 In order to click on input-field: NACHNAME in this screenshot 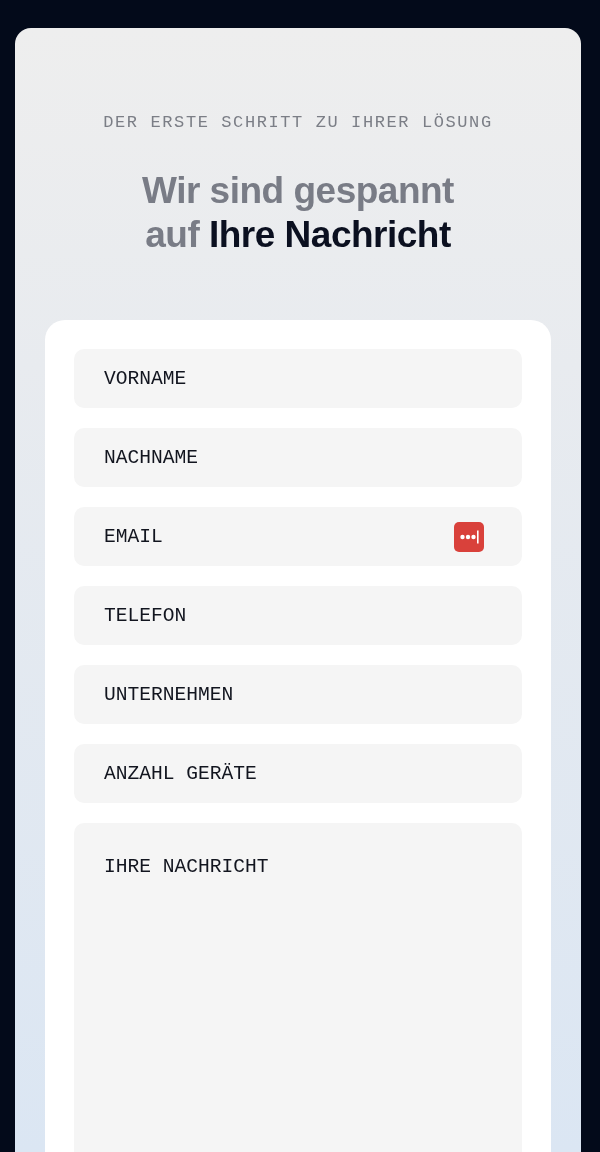, I will do `click(298, 457)`.